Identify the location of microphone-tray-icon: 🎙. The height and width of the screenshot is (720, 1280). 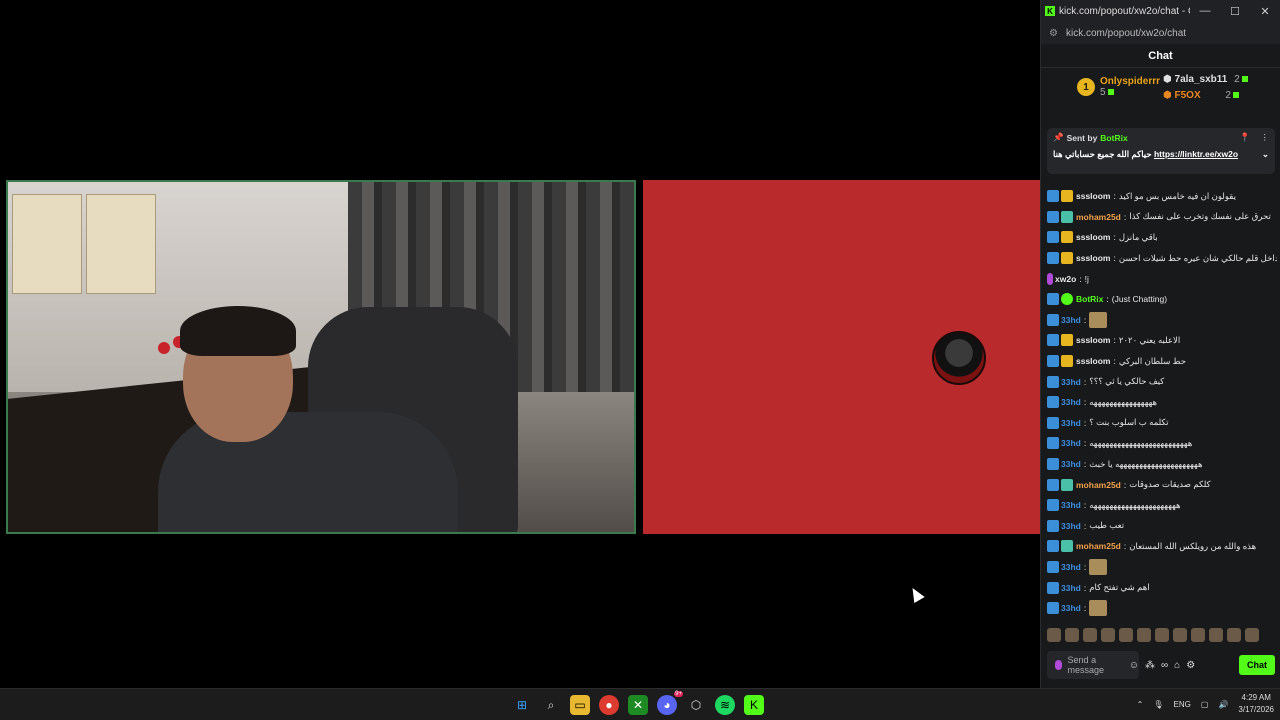
(1158, 704).